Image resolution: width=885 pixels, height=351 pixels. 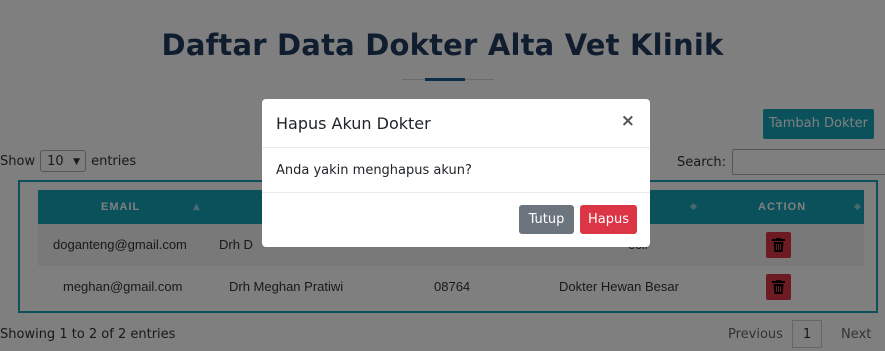 What do you see at coordinates (608, 219) in the screenshot?
I see `confirm-delete-button: Hapus` at bounding box center [608, 219].